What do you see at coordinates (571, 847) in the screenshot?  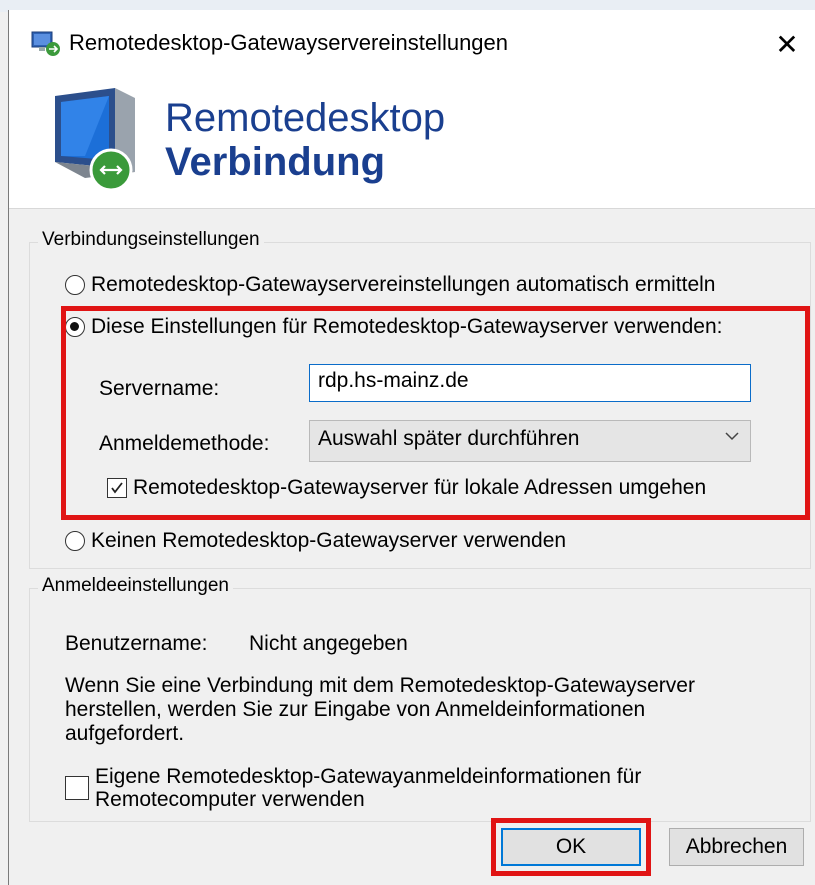 I see `highlight-ok-button` at bounding box center [571, 847].